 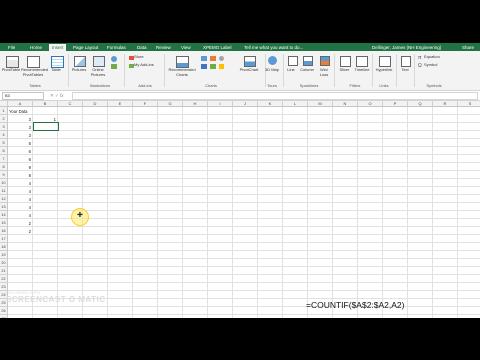 What do you see at coordinates (20, 104) in the screenshot?
I see `column-header-A: A` at bounding box center [20, 104].